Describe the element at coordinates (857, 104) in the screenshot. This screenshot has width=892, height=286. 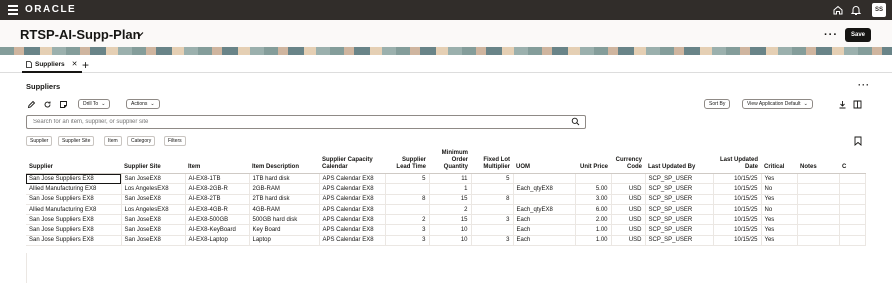
I see `columns-icon` at that location.